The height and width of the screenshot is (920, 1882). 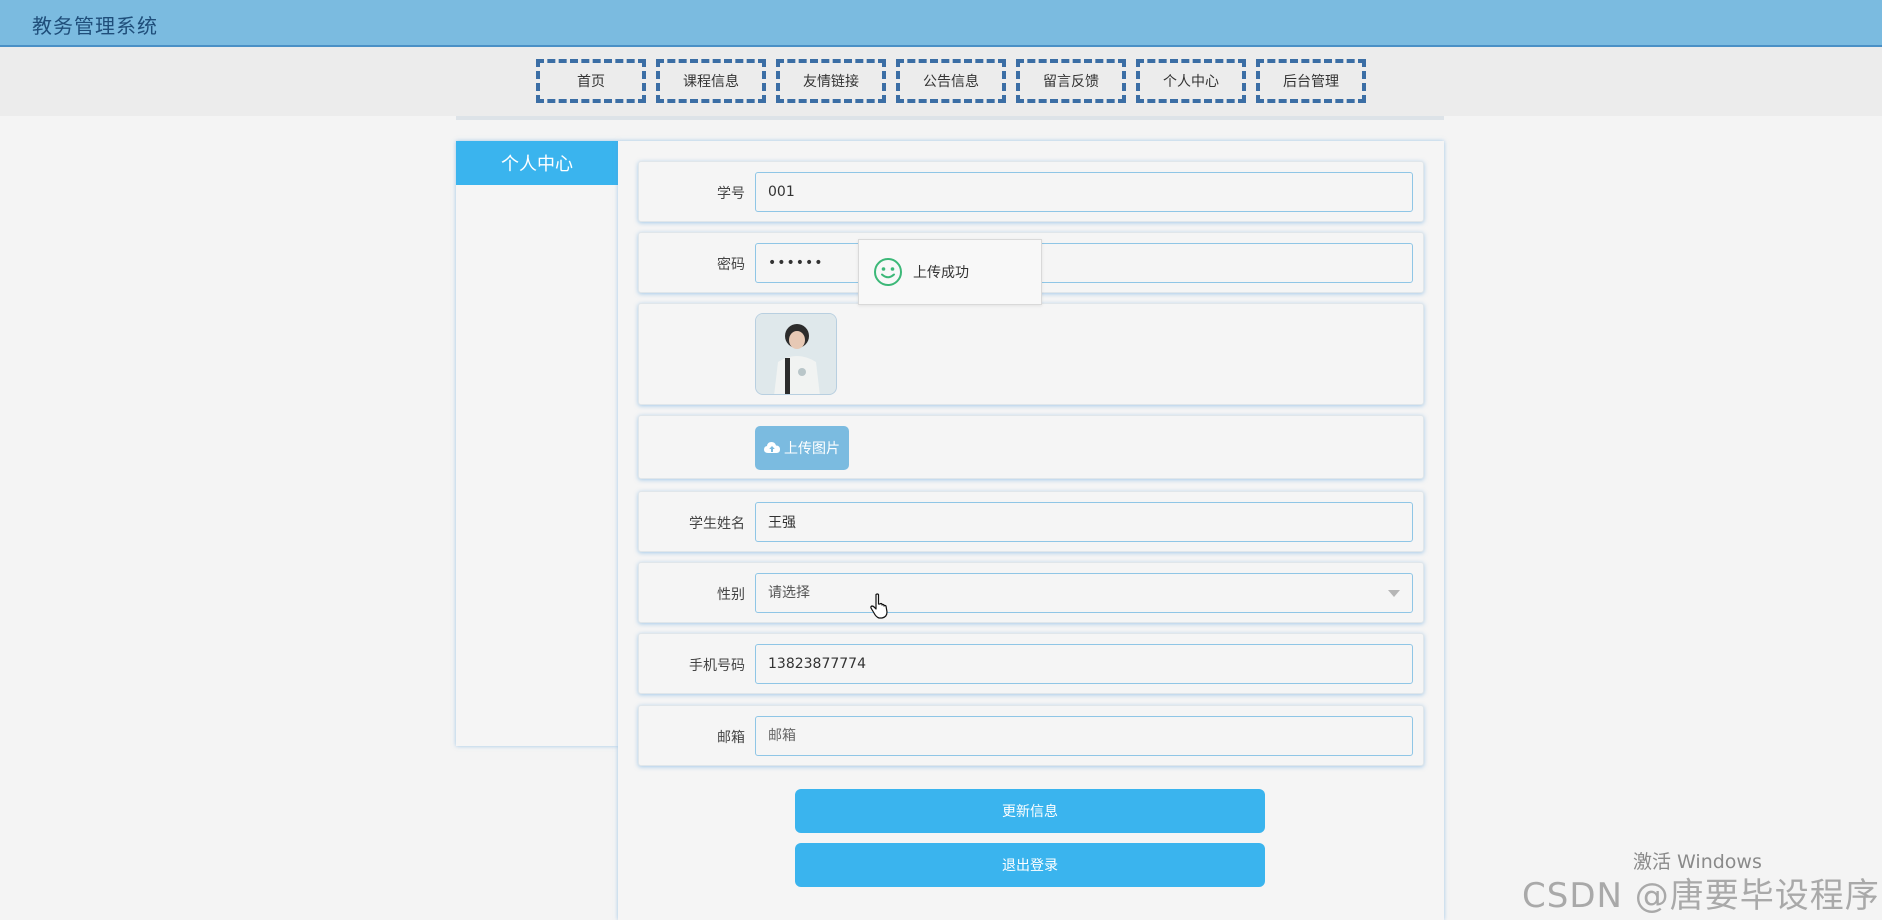 What do you see at coordinates (1030, 811) in the screenshot?
I see `update-info-button: 更新信息` at bounding box center [1030, 811].